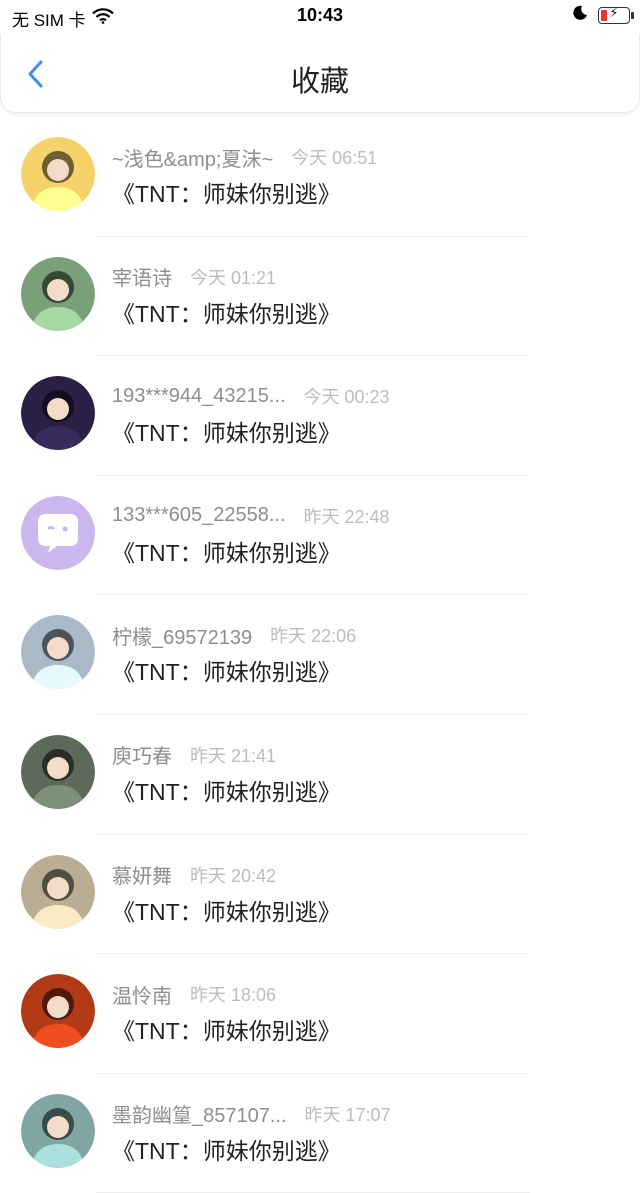  Describe the element at coordinates (616, 14) in the screenshot. I see `battery-icon: ⚡` at that location.